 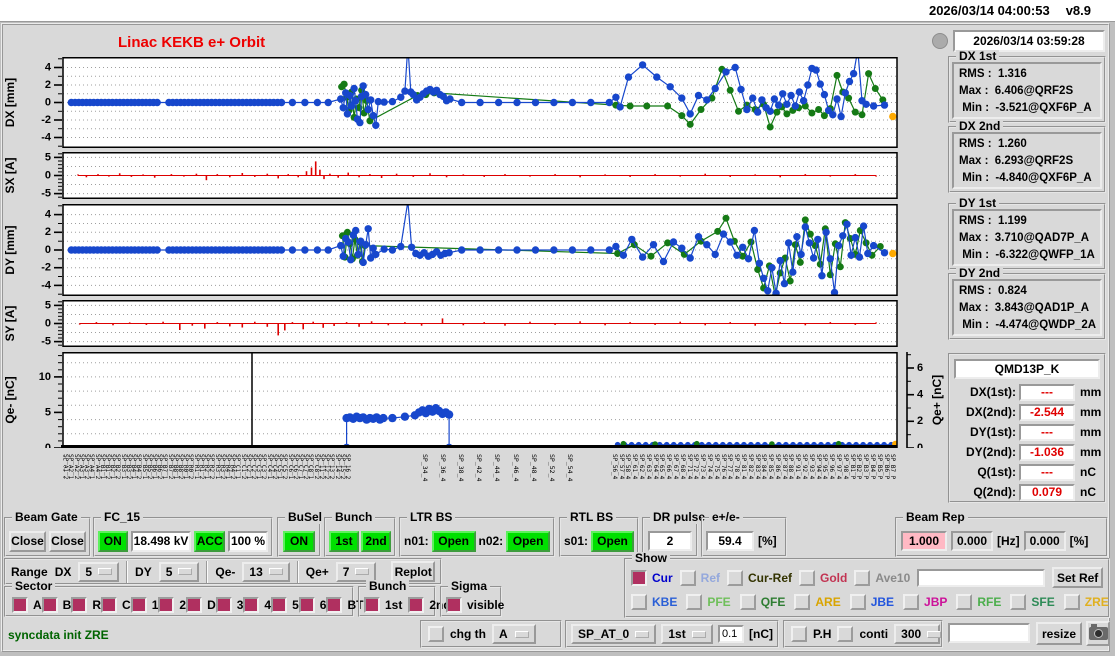 I want to click on checkbox-Gold, so click(x=807, y=577).